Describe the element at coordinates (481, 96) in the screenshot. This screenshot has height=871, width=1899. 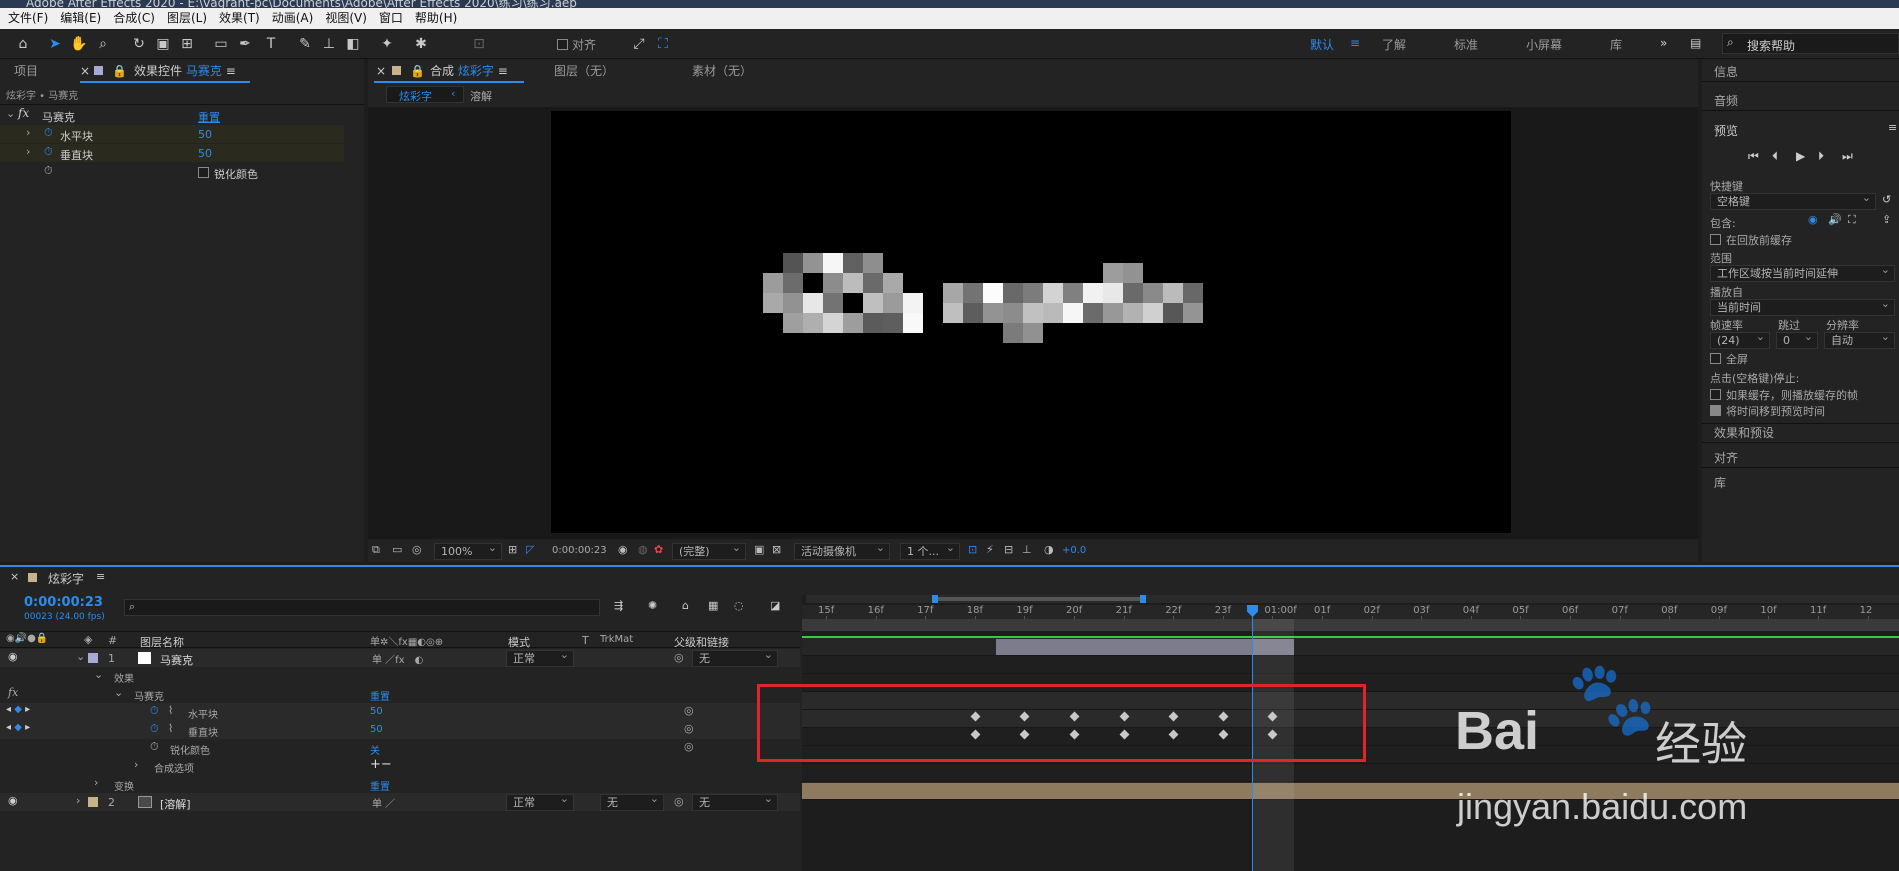
I see `comp-nav-next: 溶解` at that location.